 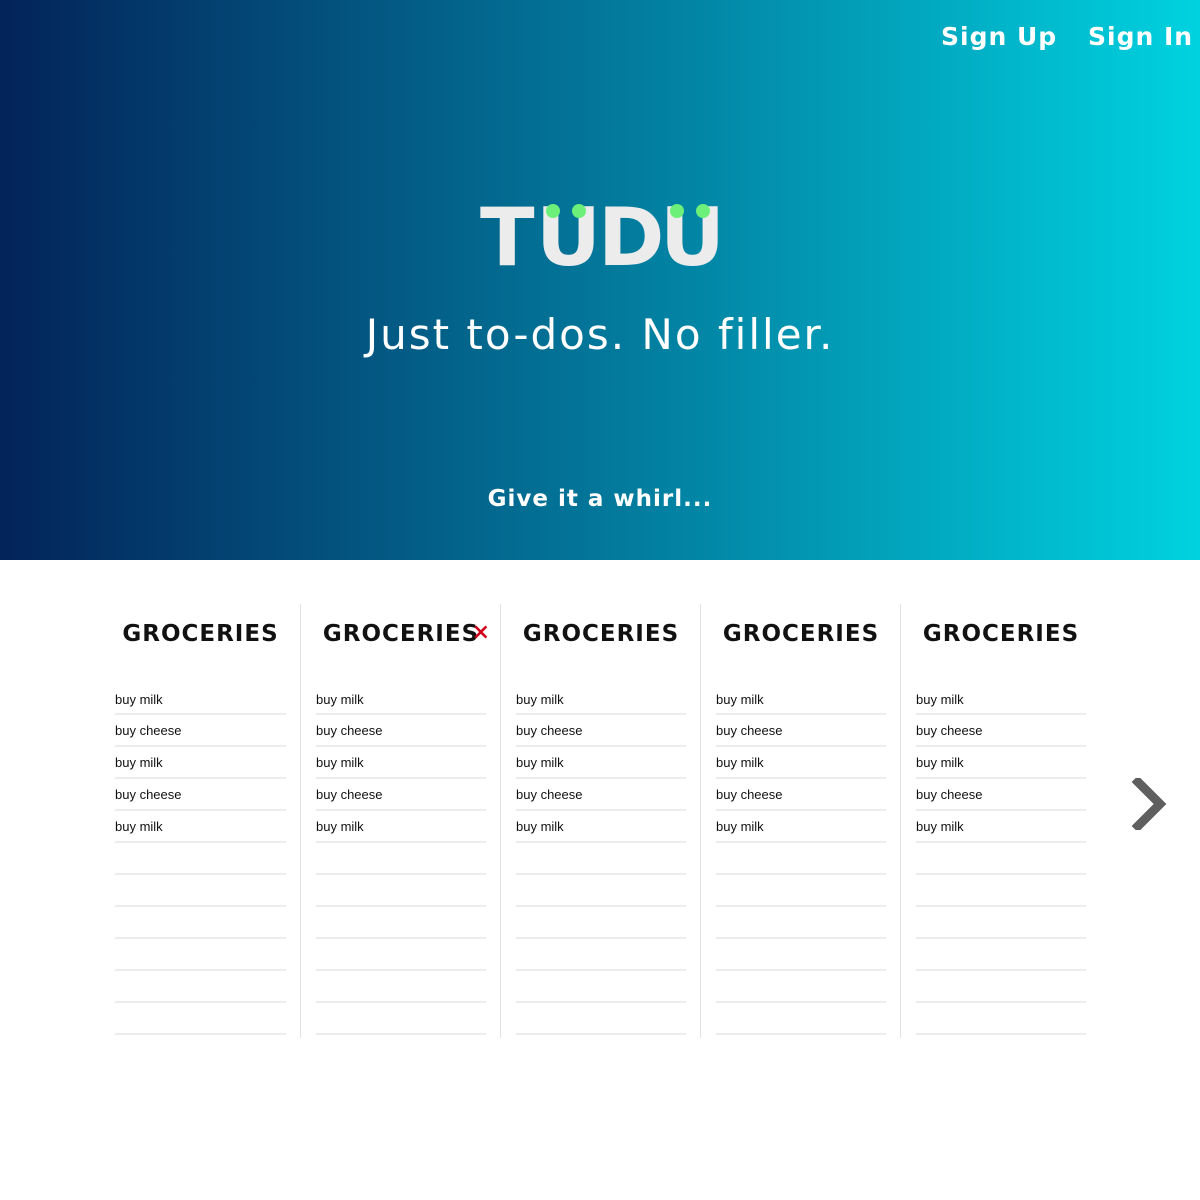 What do you see at coordinates (999, 36) in the screenshot?
I see `sign-up-link: Sign Up` at bounding box center [999, 36].